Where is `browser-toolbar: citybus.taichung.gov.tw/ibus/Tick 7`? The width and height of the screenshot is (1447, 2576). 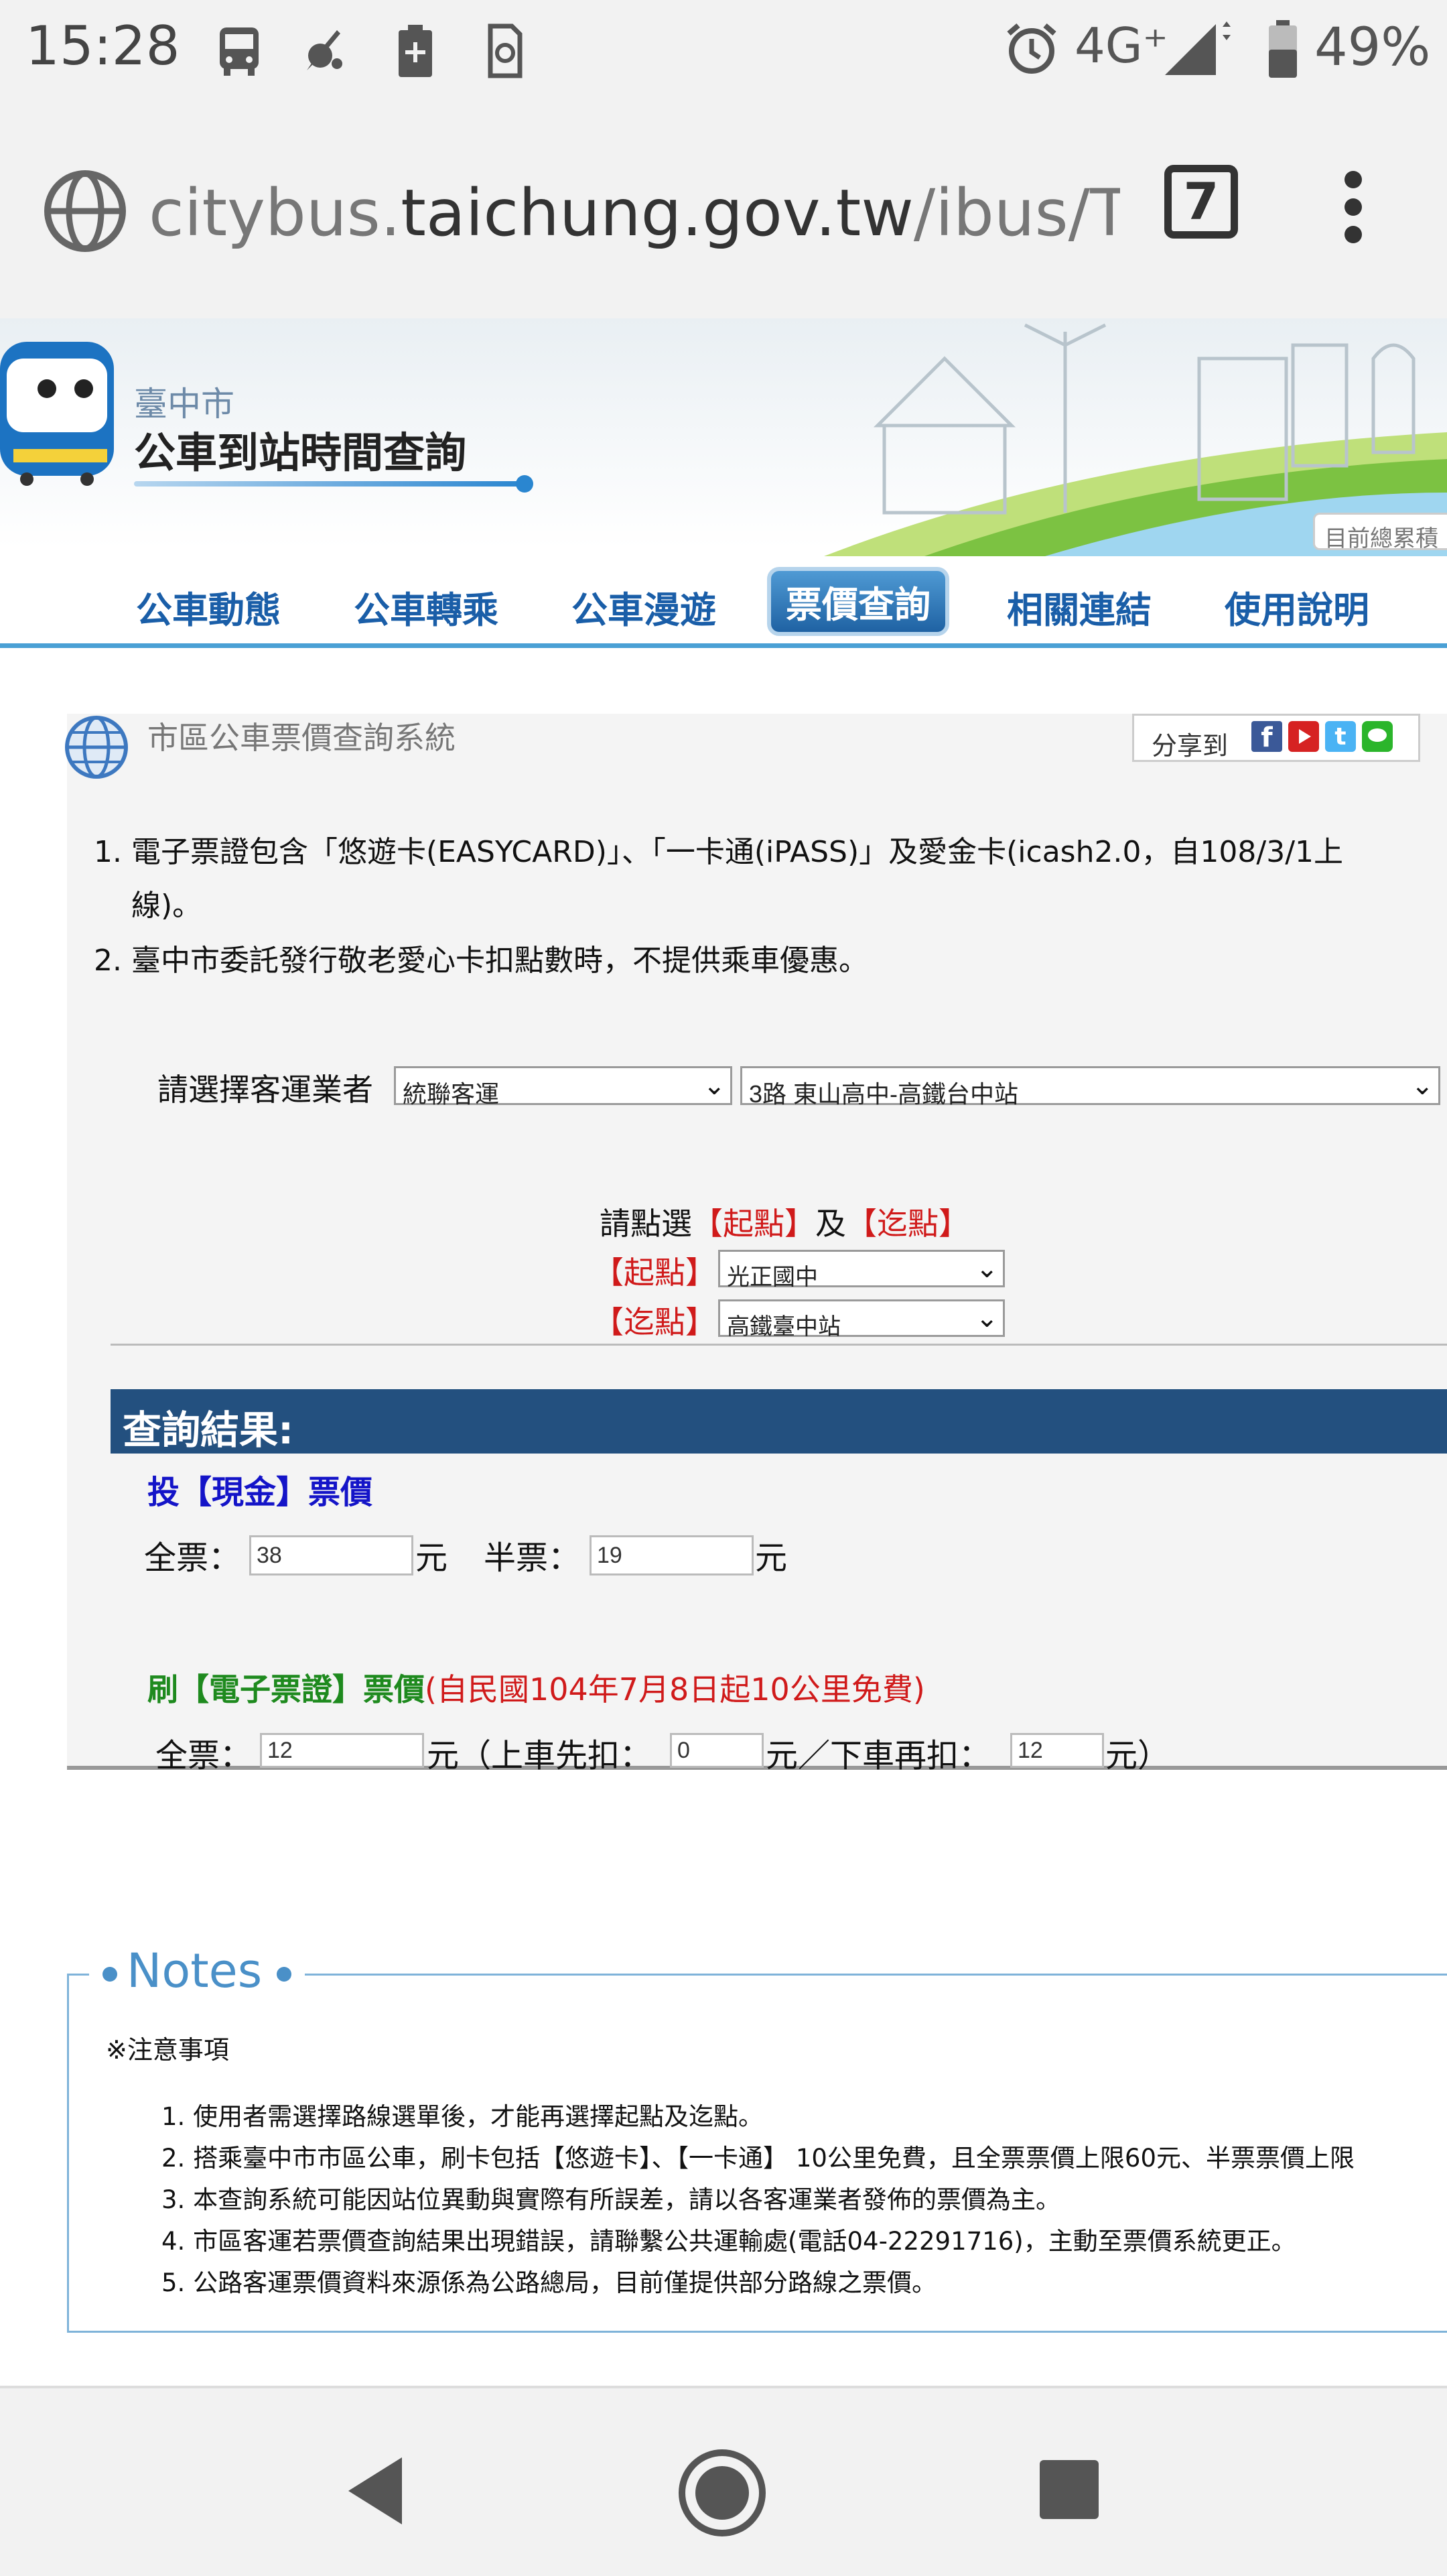 browser-toolbar: citybus.taichung.gov.tw/ibus/Tick 7 is located at coordinates (723, 209).